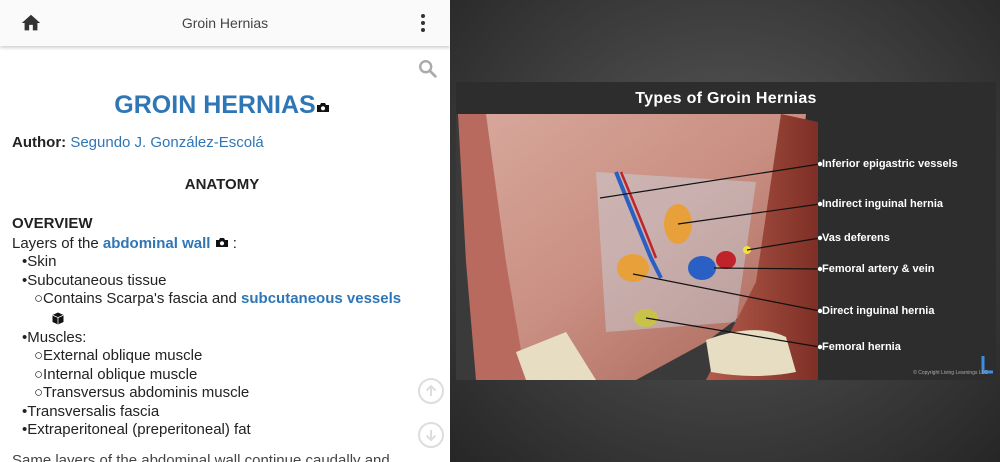 This screenshot has height=462, width=1000. Describe the element at coordinates (856, 238) in the screenshot. I see `label-vas-deferens: Vas deferens` at that location.